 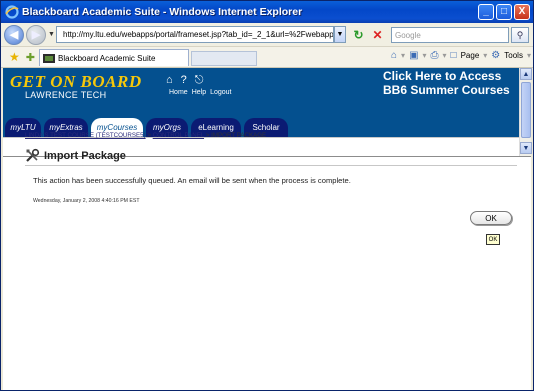 I want to click on refresh-icon: ↻, so click(x=358, y=34).